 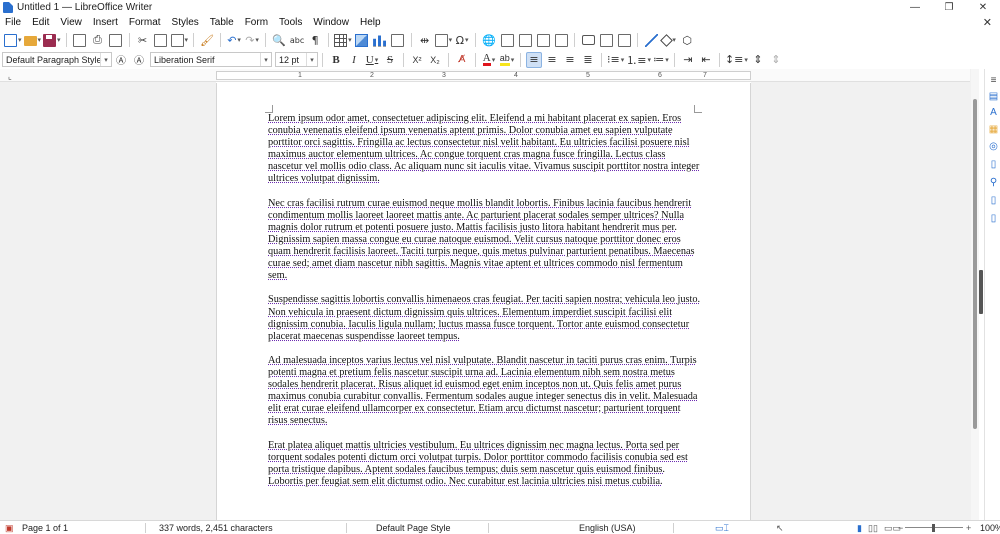 What do you see at coordinates (736, 60) in the screenshot?
I see `line-spacing-button: ↕≡` at bounding box center [736, 60].